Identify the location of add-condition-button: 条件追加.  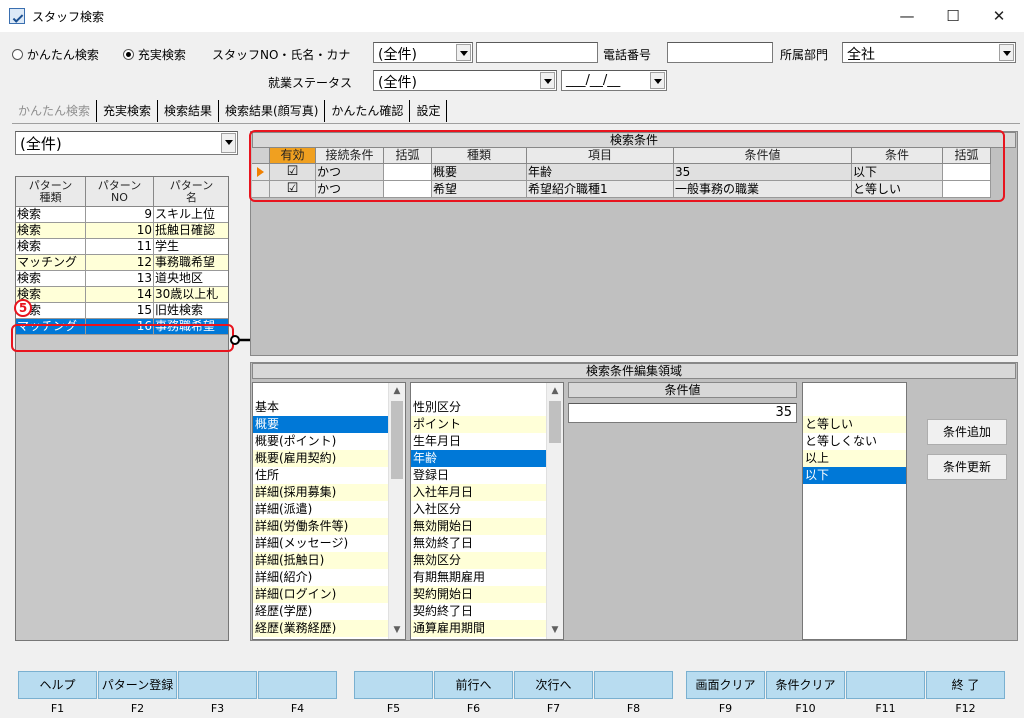
(967, 432).